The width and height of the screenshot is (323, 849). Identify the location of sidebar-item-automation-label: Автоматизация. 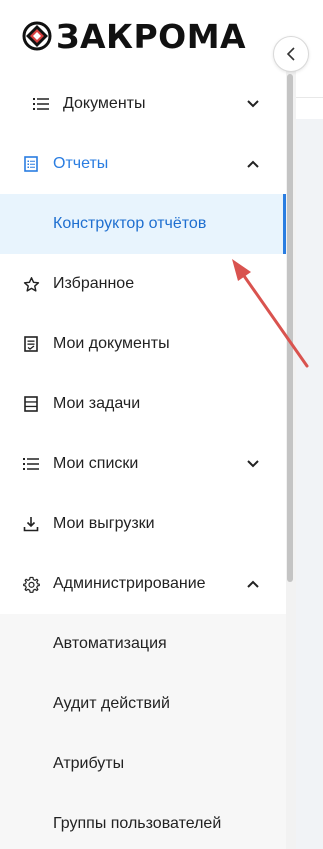
(110, 643).